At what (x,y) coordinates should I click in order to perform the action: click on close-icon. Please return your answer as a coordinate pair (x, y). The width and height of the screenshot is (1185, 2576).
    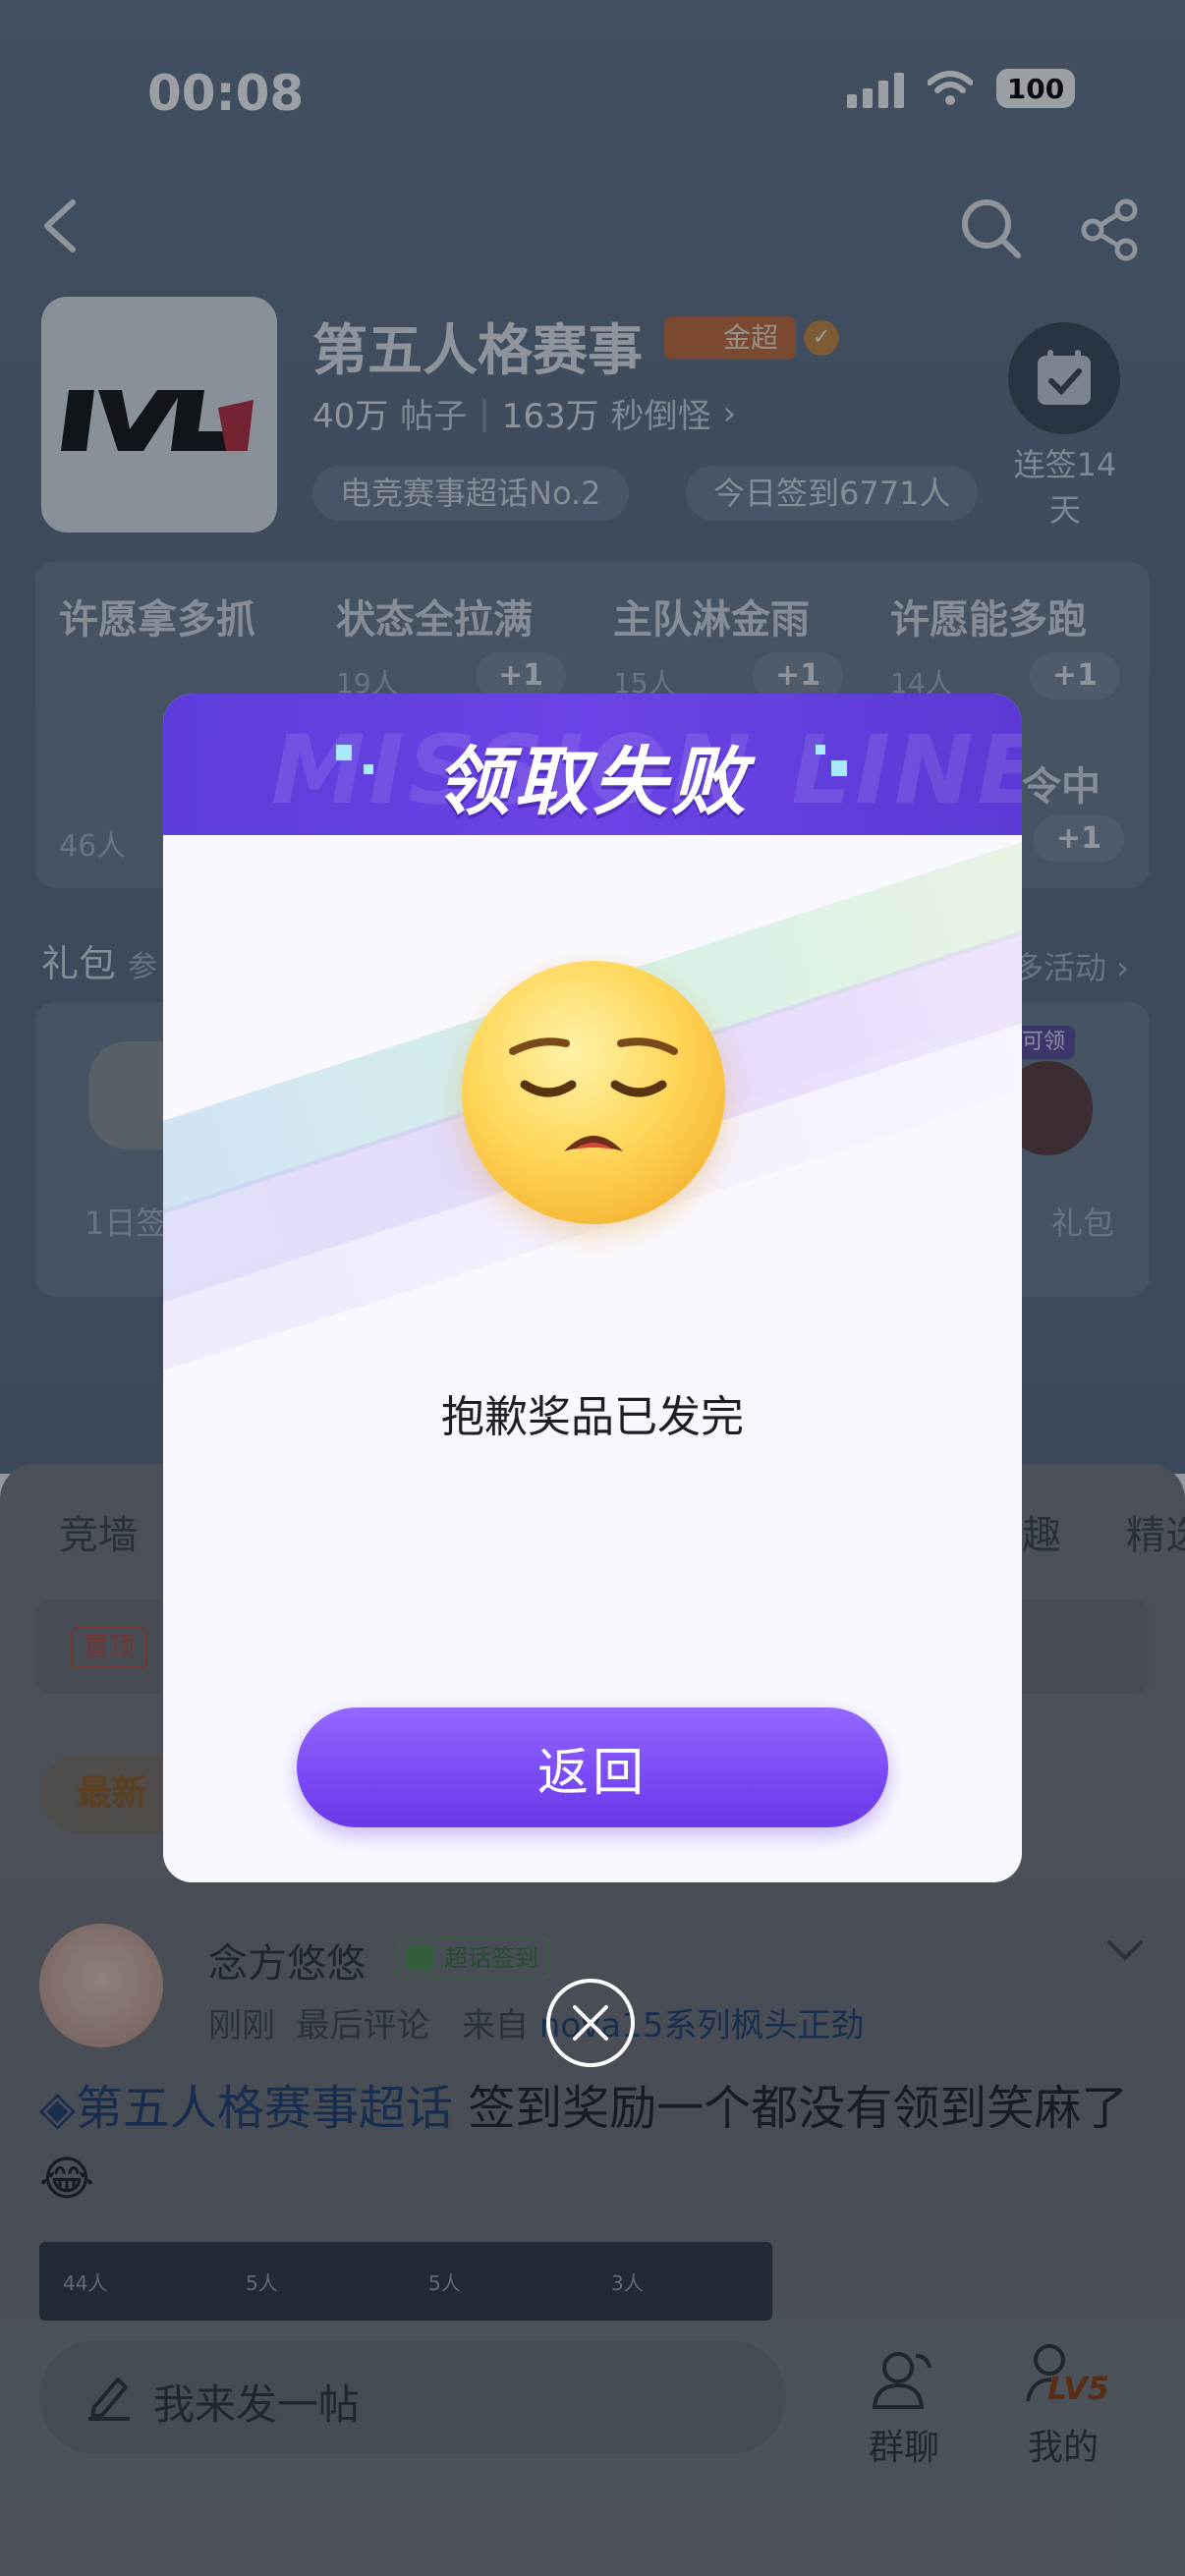
    Looking at the image, I should click on (591, 2023).